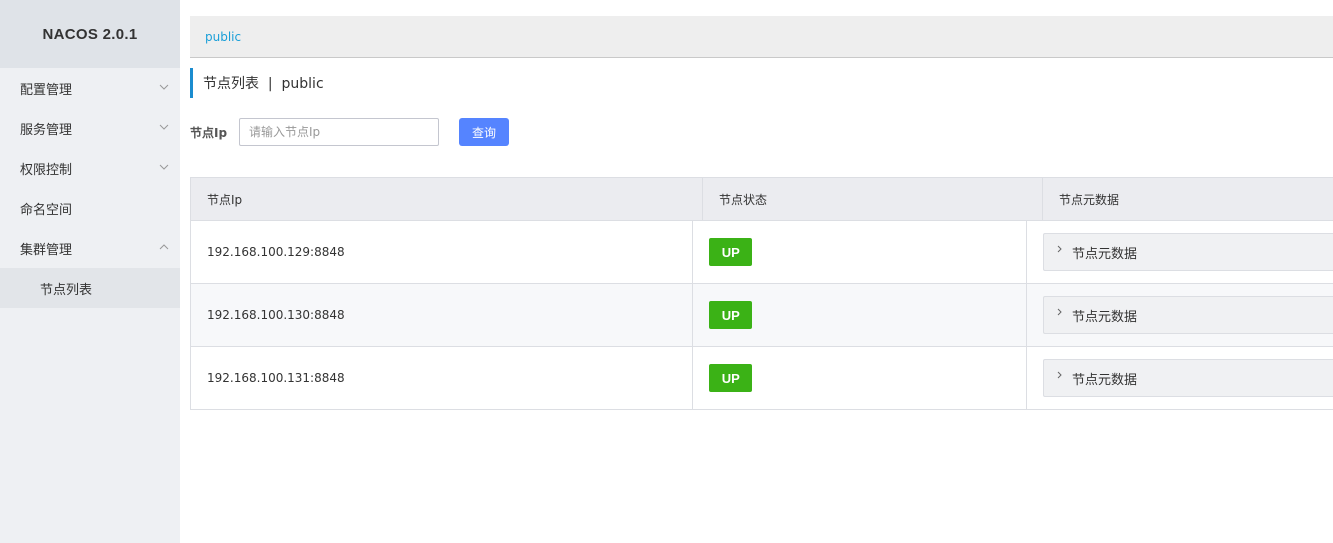  Describe the element at coordinates (276, 252) in the screenshot. I see `node-ip-cell: 192.168.100.129:8848` at that location.